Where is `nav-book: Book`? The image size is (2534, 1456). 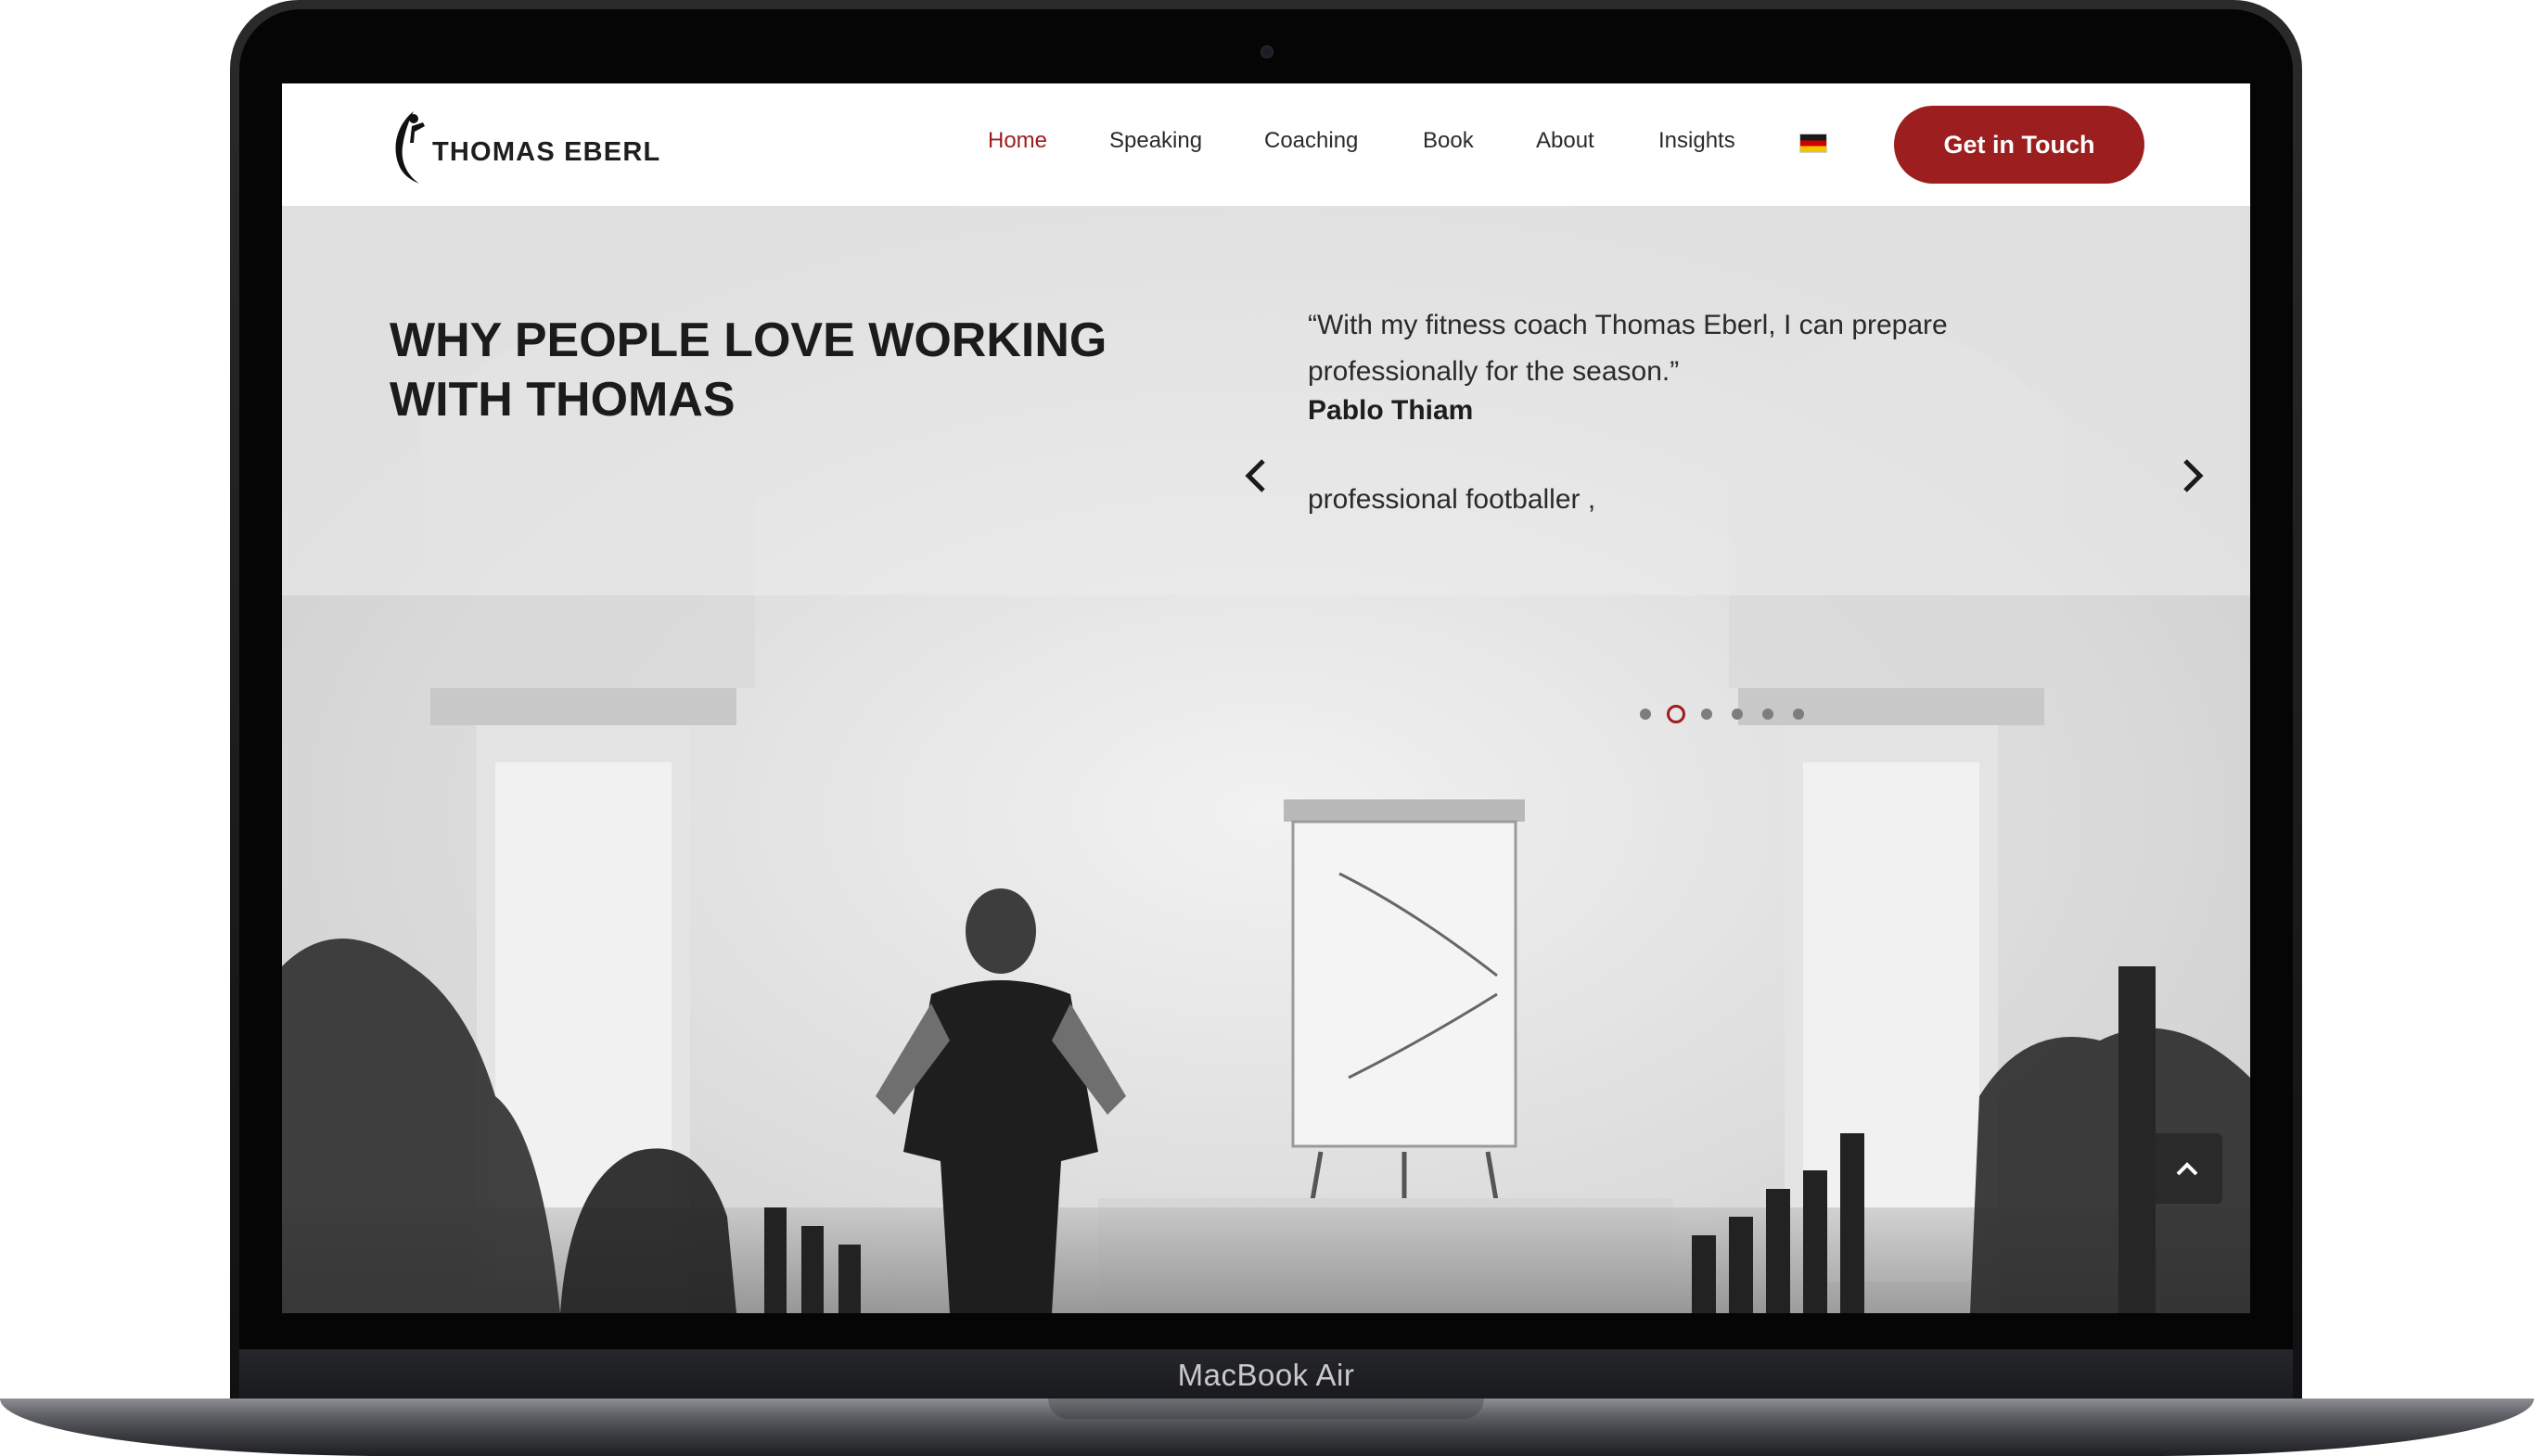 nav-book: Book is located at coordinates (1448, 141).